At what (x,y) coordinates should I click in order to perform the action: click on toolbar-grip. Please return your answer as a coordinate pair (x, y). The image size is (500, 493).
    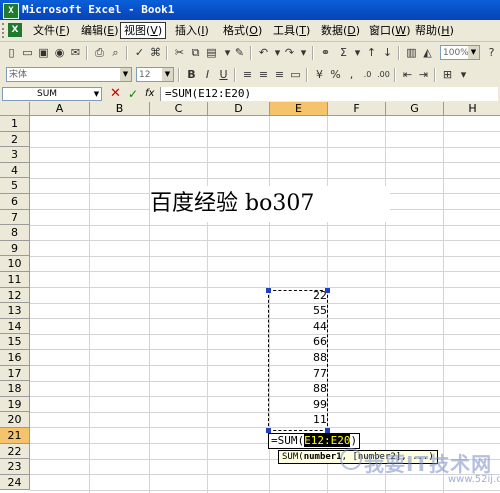
    Looking at the image, I should click on (4, 30).